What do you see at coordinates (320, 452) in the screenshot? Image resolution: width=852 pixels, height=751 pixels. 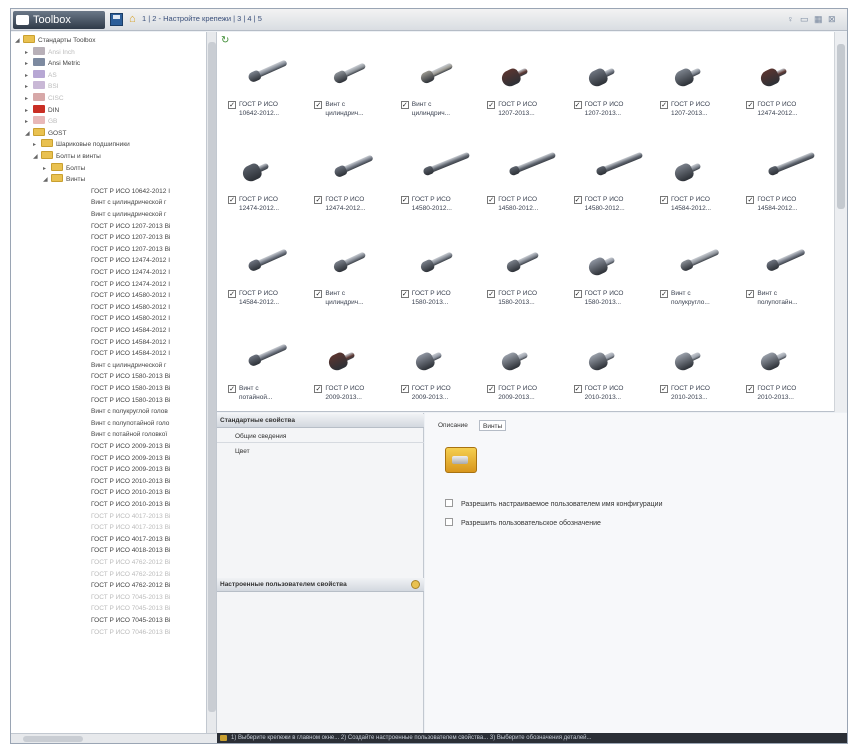 I see `color-row: Цвет` at bounding box center [320, 452].